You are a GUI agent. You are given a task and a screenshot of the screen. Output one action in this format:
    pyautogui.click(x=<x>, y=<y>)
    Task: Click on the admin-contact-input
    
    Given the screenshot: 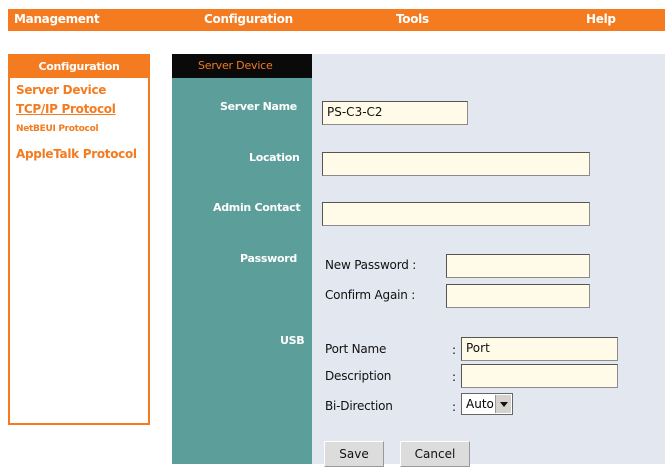 What is the action you would take?
    pyautogui.click(x=456, y=214)
    